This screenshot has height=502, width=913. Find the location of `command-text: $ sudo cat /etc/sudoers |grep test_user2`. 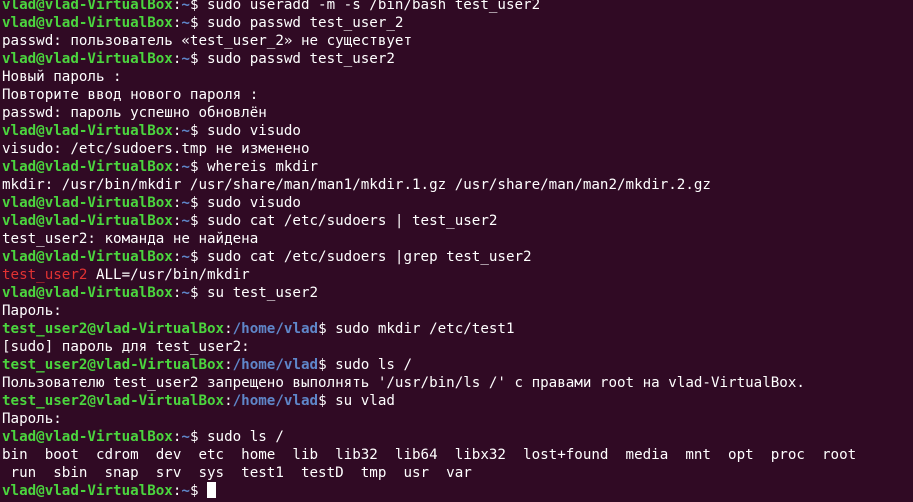

command-text: $ sudo cat /etc/sudoers |grep test_user2 is located at coordinates (360, 257).